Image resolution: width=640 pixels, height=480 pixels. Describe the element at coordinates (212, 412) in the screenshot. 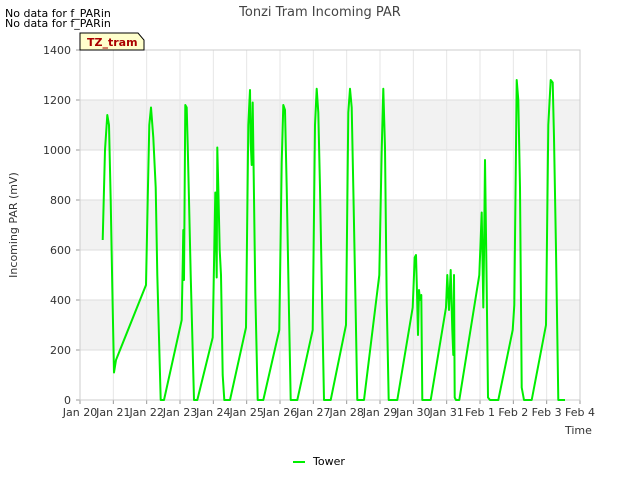

I see `x-tick-label: Jan 24` at that location.